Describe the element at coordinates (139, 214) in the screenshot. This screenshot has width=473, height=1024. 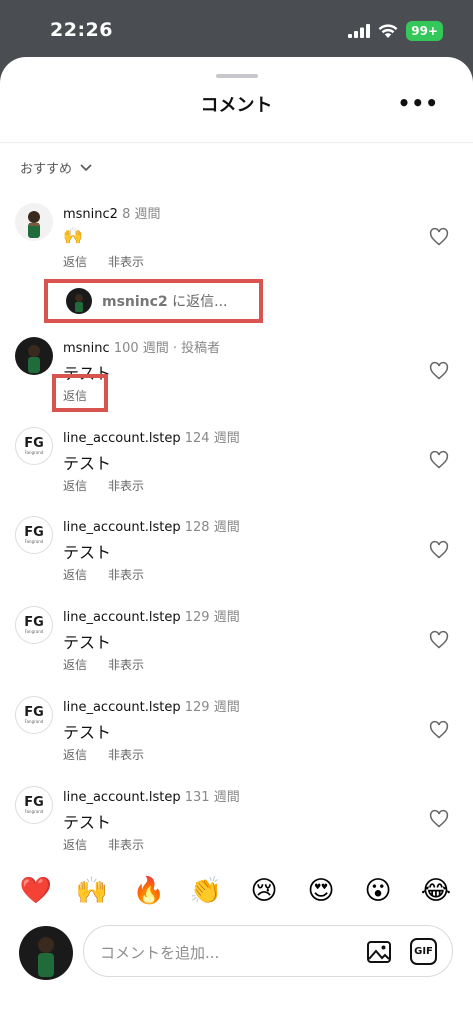
I see `comment-time: 8 週間` at that location.